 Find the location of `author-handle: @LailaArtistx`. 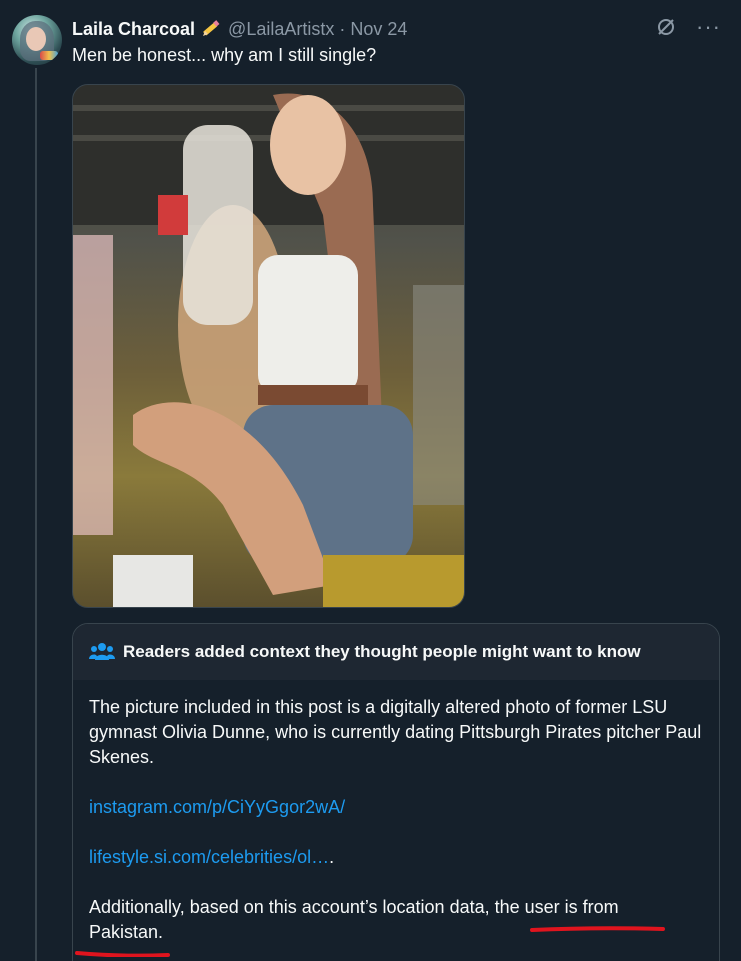

author-handle: @LailaArtistx is located at coordinates (281, 29).